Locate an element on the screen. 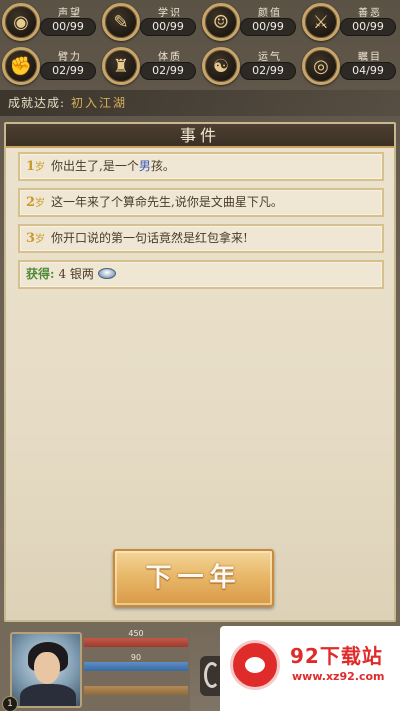 The height and width of the screenshot is (711, 400). menu-ring-icon is located at coordinates (212, 675).